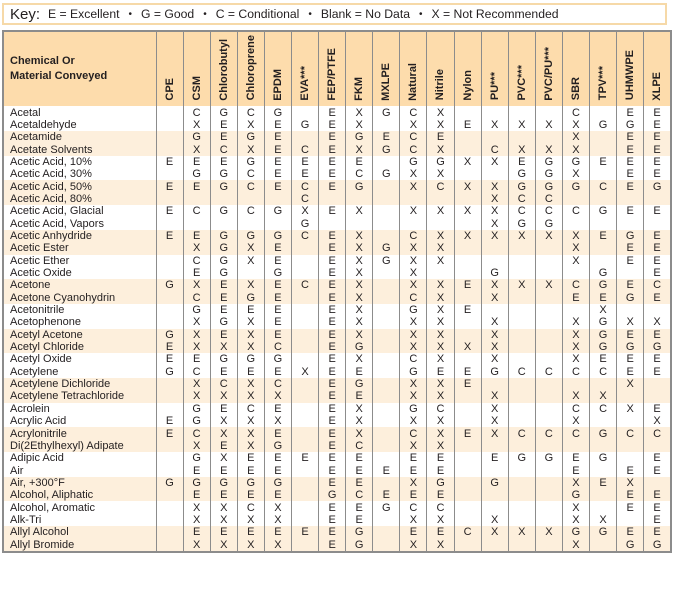 This screenshot has width=675, height=600. What do you see at coordinates (337, 507) in the screenshot?
I see `table-row: Alcohol, Aromatic X X C X E E G C C X E E` at bounding box center [337, 507].